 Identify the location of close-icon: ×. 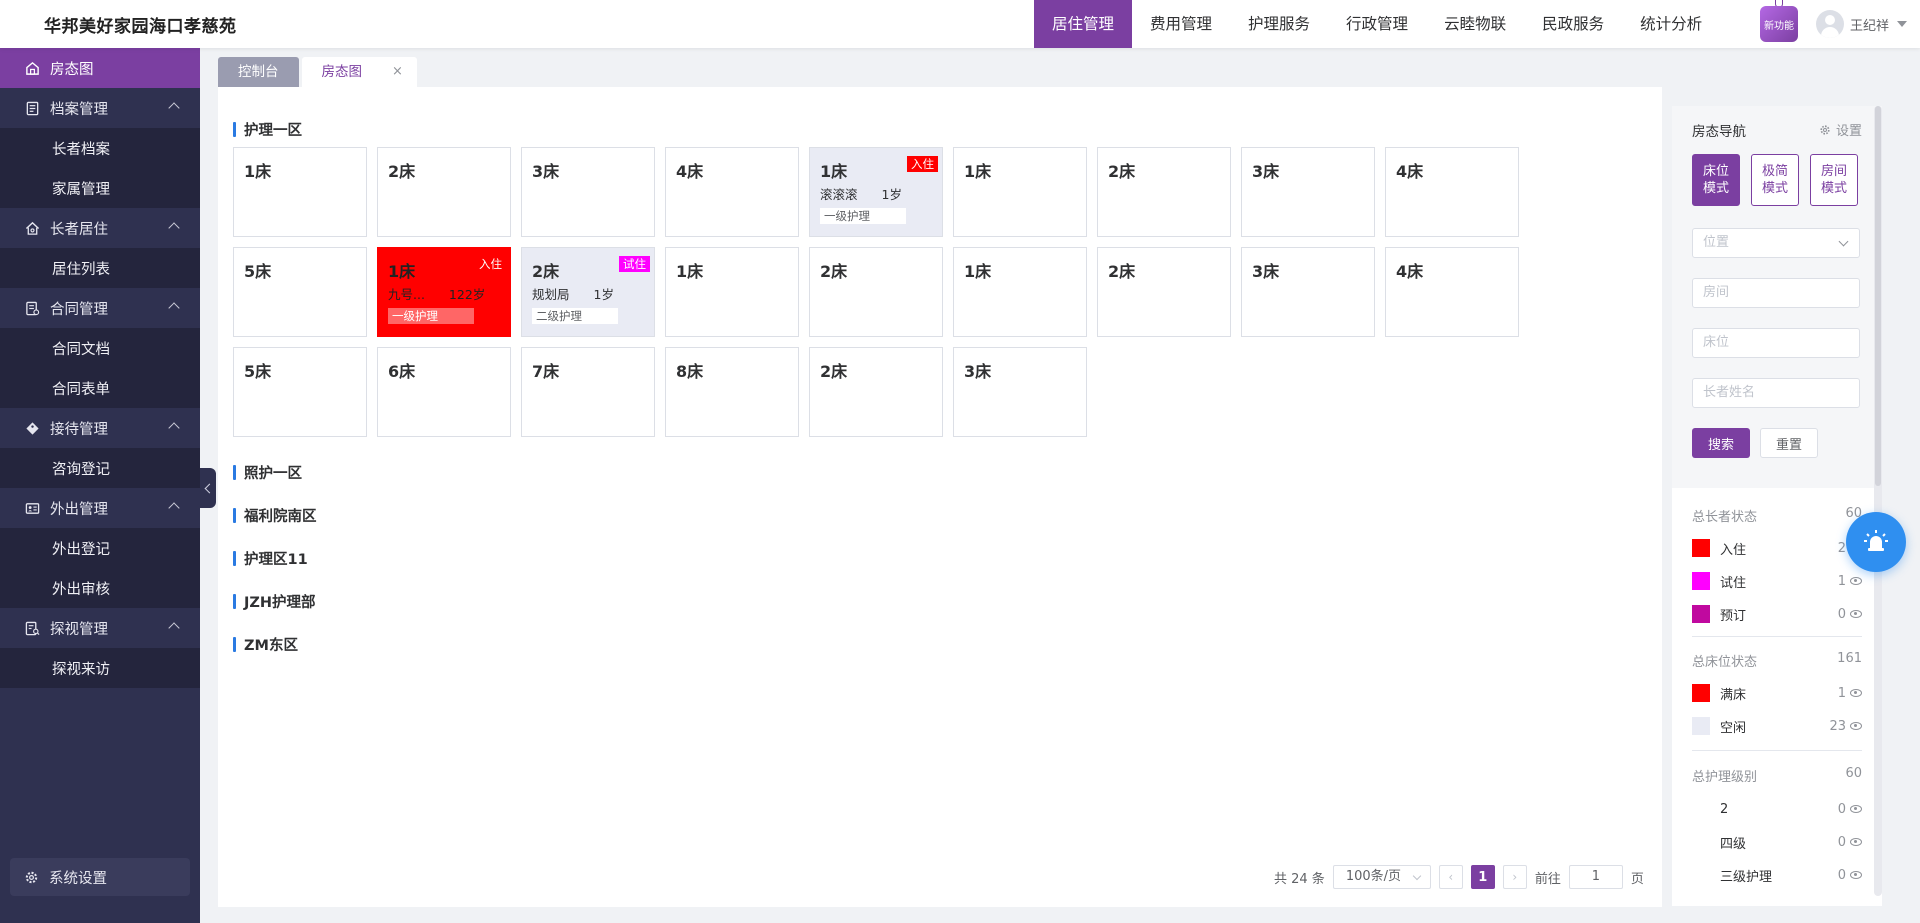
(397, 72).